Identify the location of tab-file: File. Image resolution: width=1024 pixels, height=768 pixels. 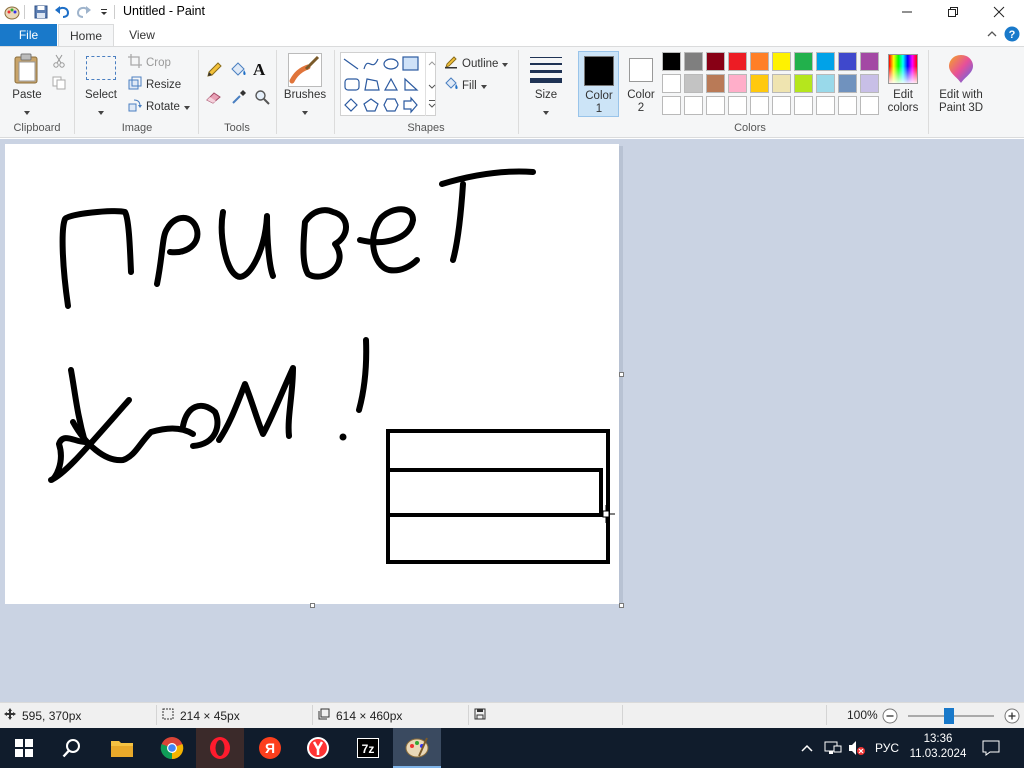
(28, 35).